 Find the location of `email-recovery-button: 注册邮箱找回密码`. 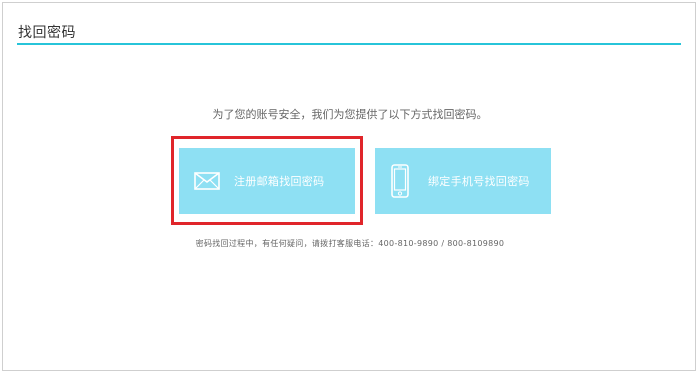

email-recovery-button: 注册邮箱找回密码 is located at coordinates (267, 181).